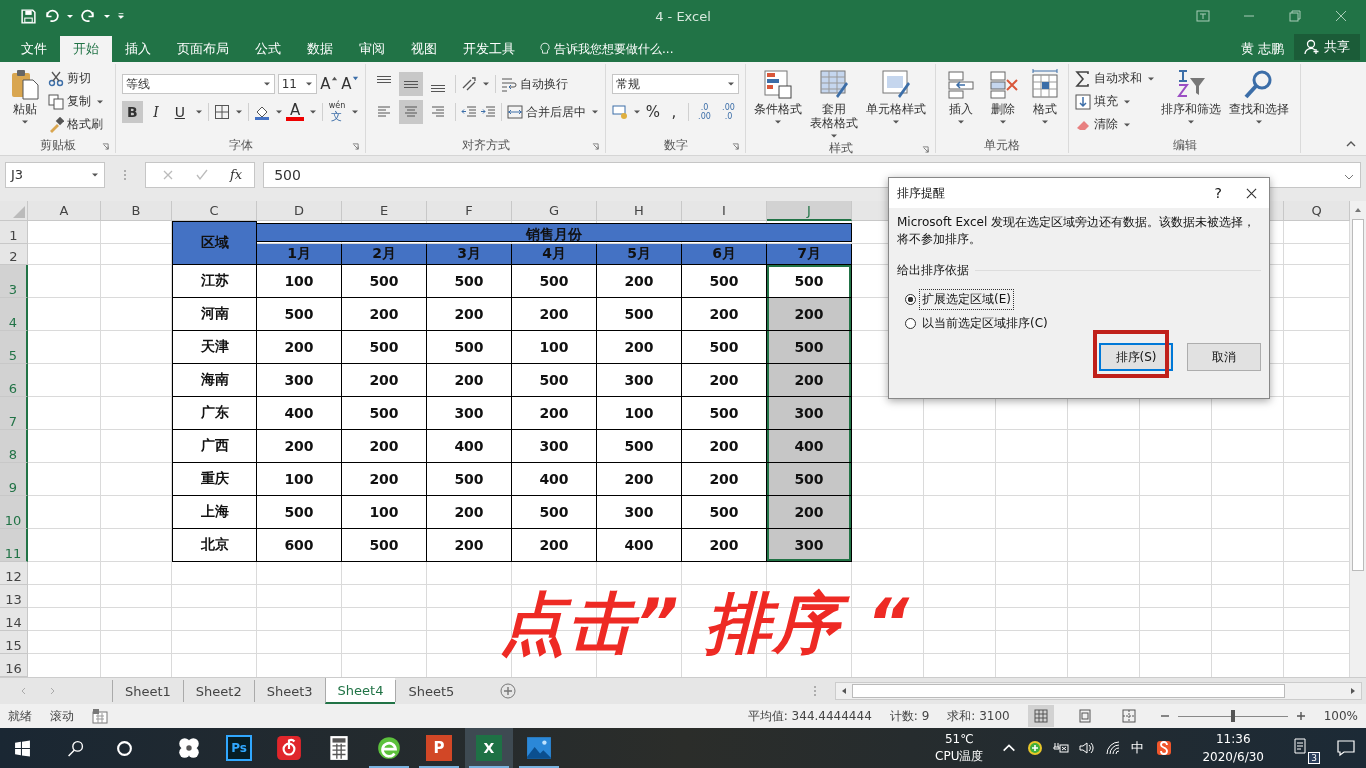  Describe the element at coordinates (239, 748) in the screenshot. I see `photoshop-app-icon: Ps` at that location.